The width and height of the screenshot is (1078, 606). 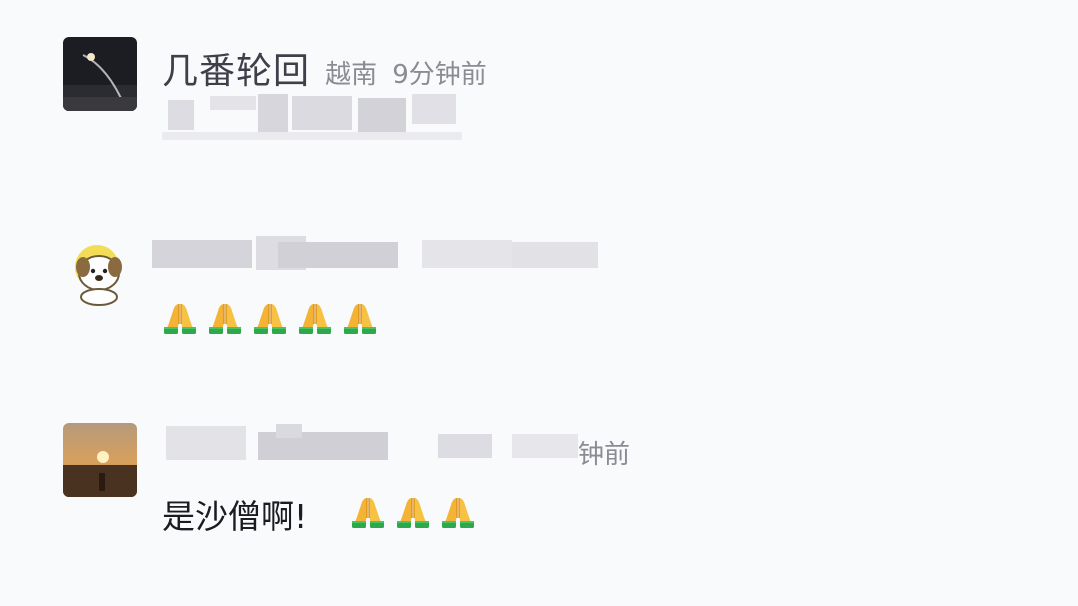 What do you see at coordinates (324, 68) in the screenshot?
I see `comment-meta: 几番轮回 越南 9分钟前` at bounding box center [324, 68].